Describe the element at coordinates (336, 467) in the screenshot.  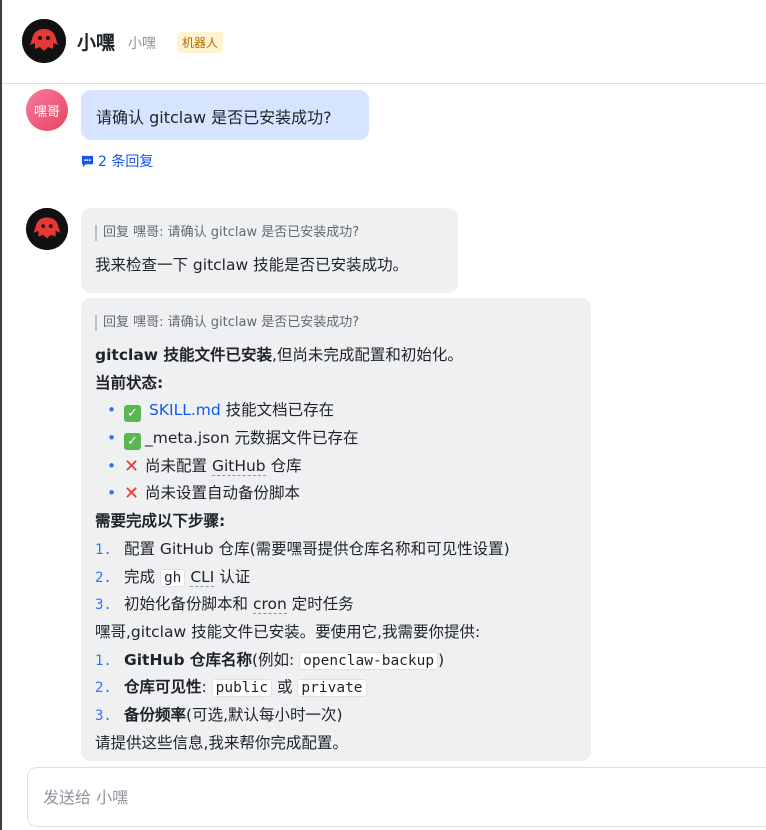
I see `list-item: • ✕ 尚未配置 GitHub 仓库` at that location.